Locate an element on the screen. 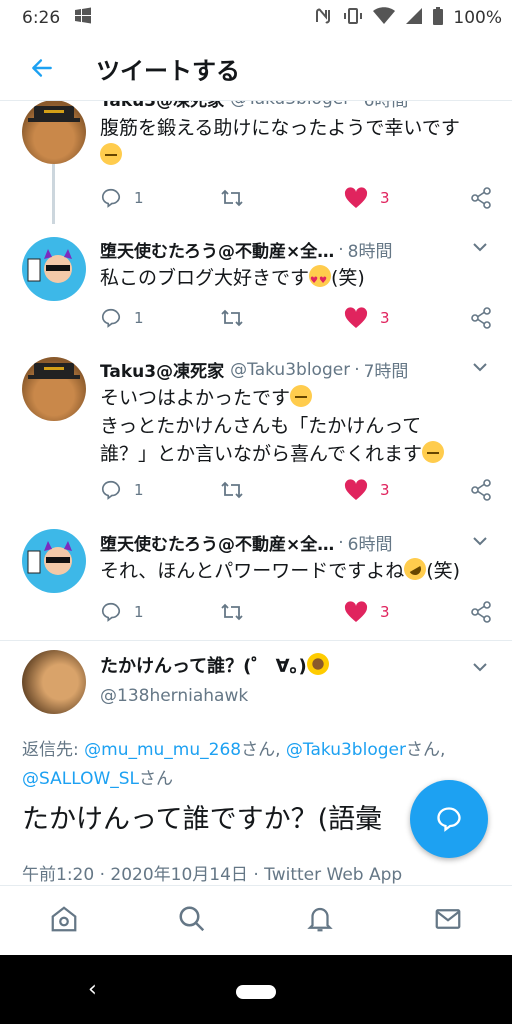 The image size is (512, 1024). mail-icon is located at coordinates (448, 919).